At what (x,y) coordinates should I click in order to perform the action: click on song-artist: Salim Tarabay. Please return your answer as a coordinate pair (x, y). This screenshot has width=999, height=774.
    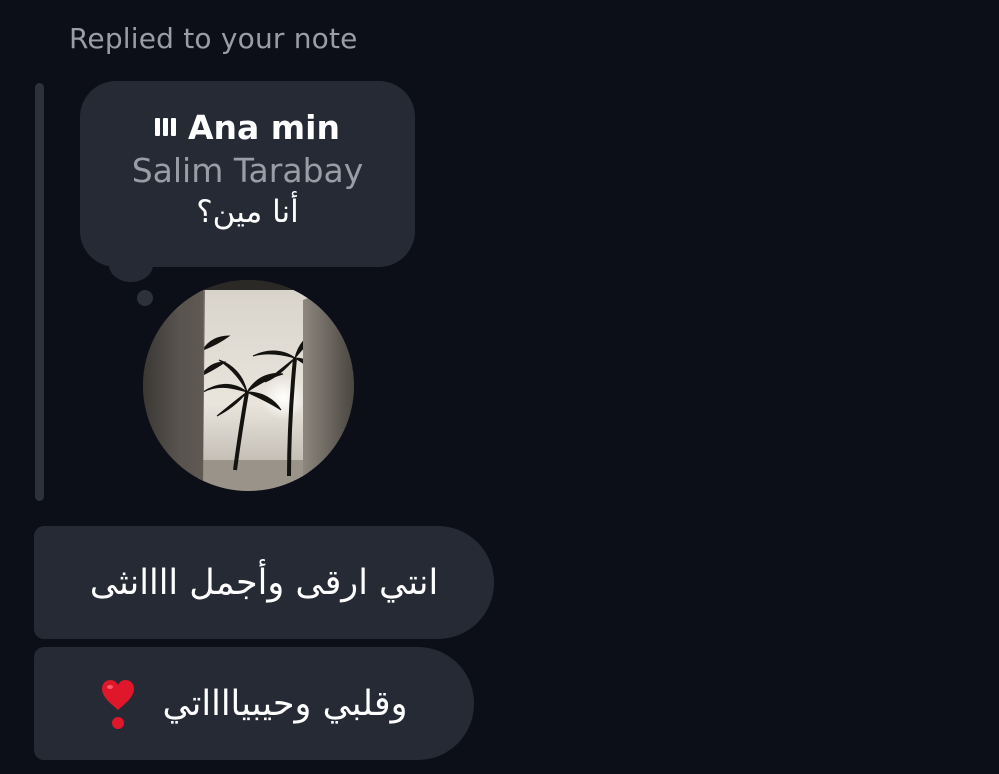
    Looking at the image, I should click on (247, 170).